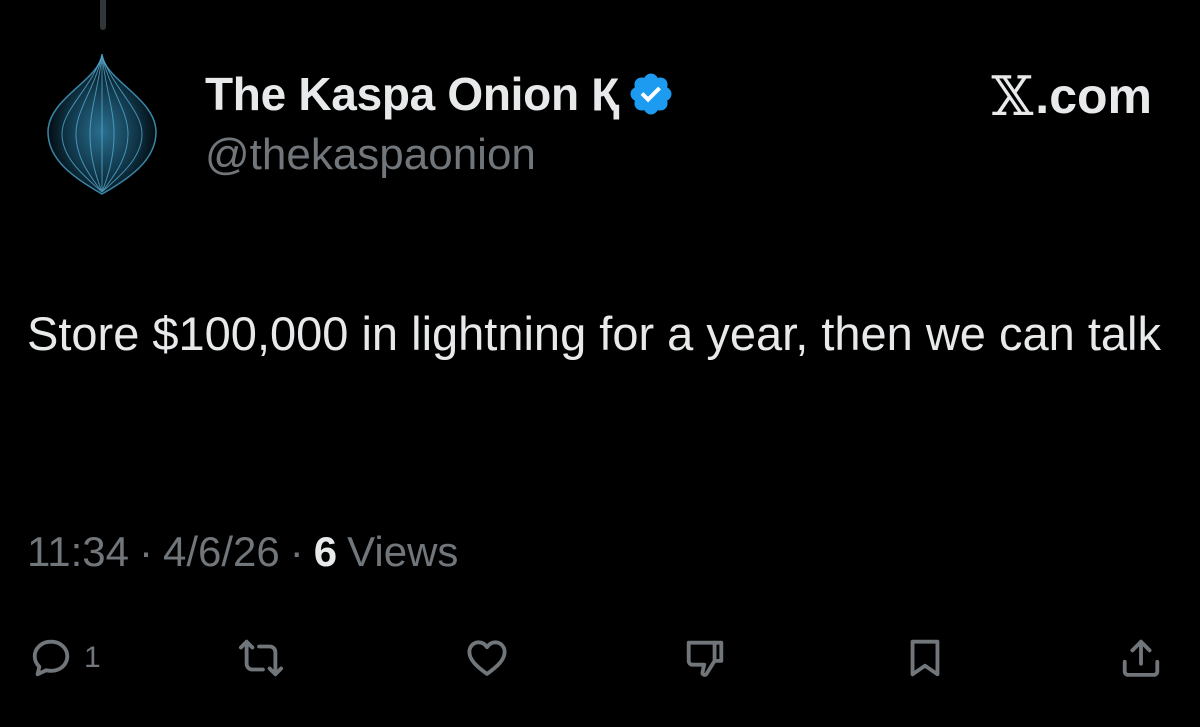  What do you see at coordinates (78, 552) in the screenshot?
I see `tweet-time: 11:34` at bounding box center [78, 552].